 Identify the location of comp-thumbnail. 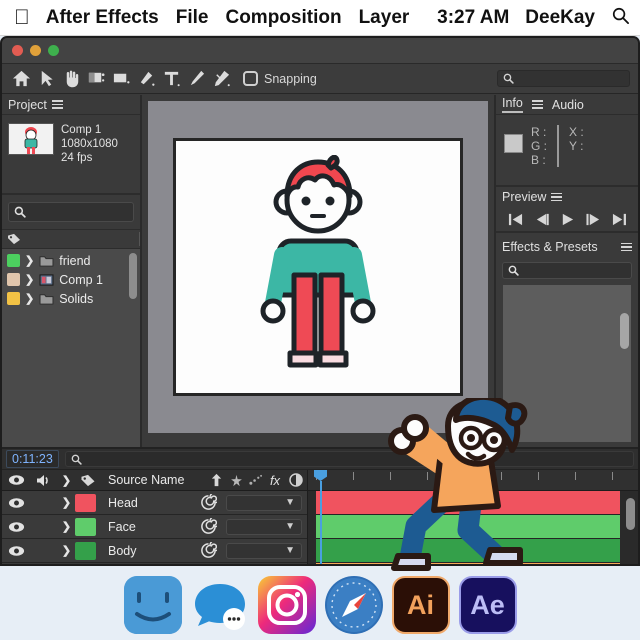
(31, 139).